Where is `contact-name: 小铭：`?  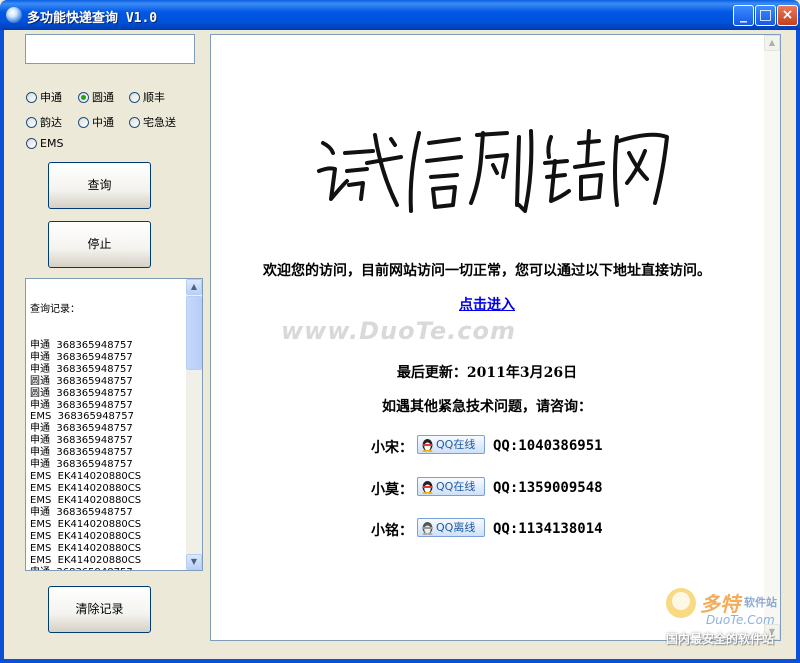 contact-name: 小铭： is located at coordinates (392, 531).